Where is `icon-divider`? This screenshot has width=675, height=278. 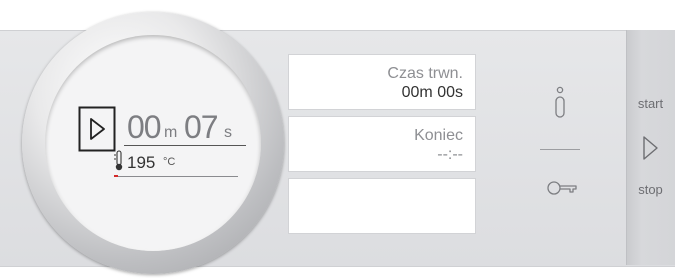 icon-divider is located at coordinates (560, 149).